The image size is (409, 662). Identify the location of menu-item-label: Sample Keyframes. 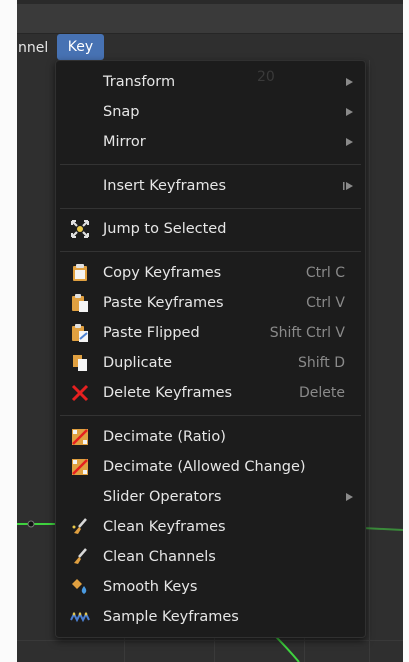
(171, 617).